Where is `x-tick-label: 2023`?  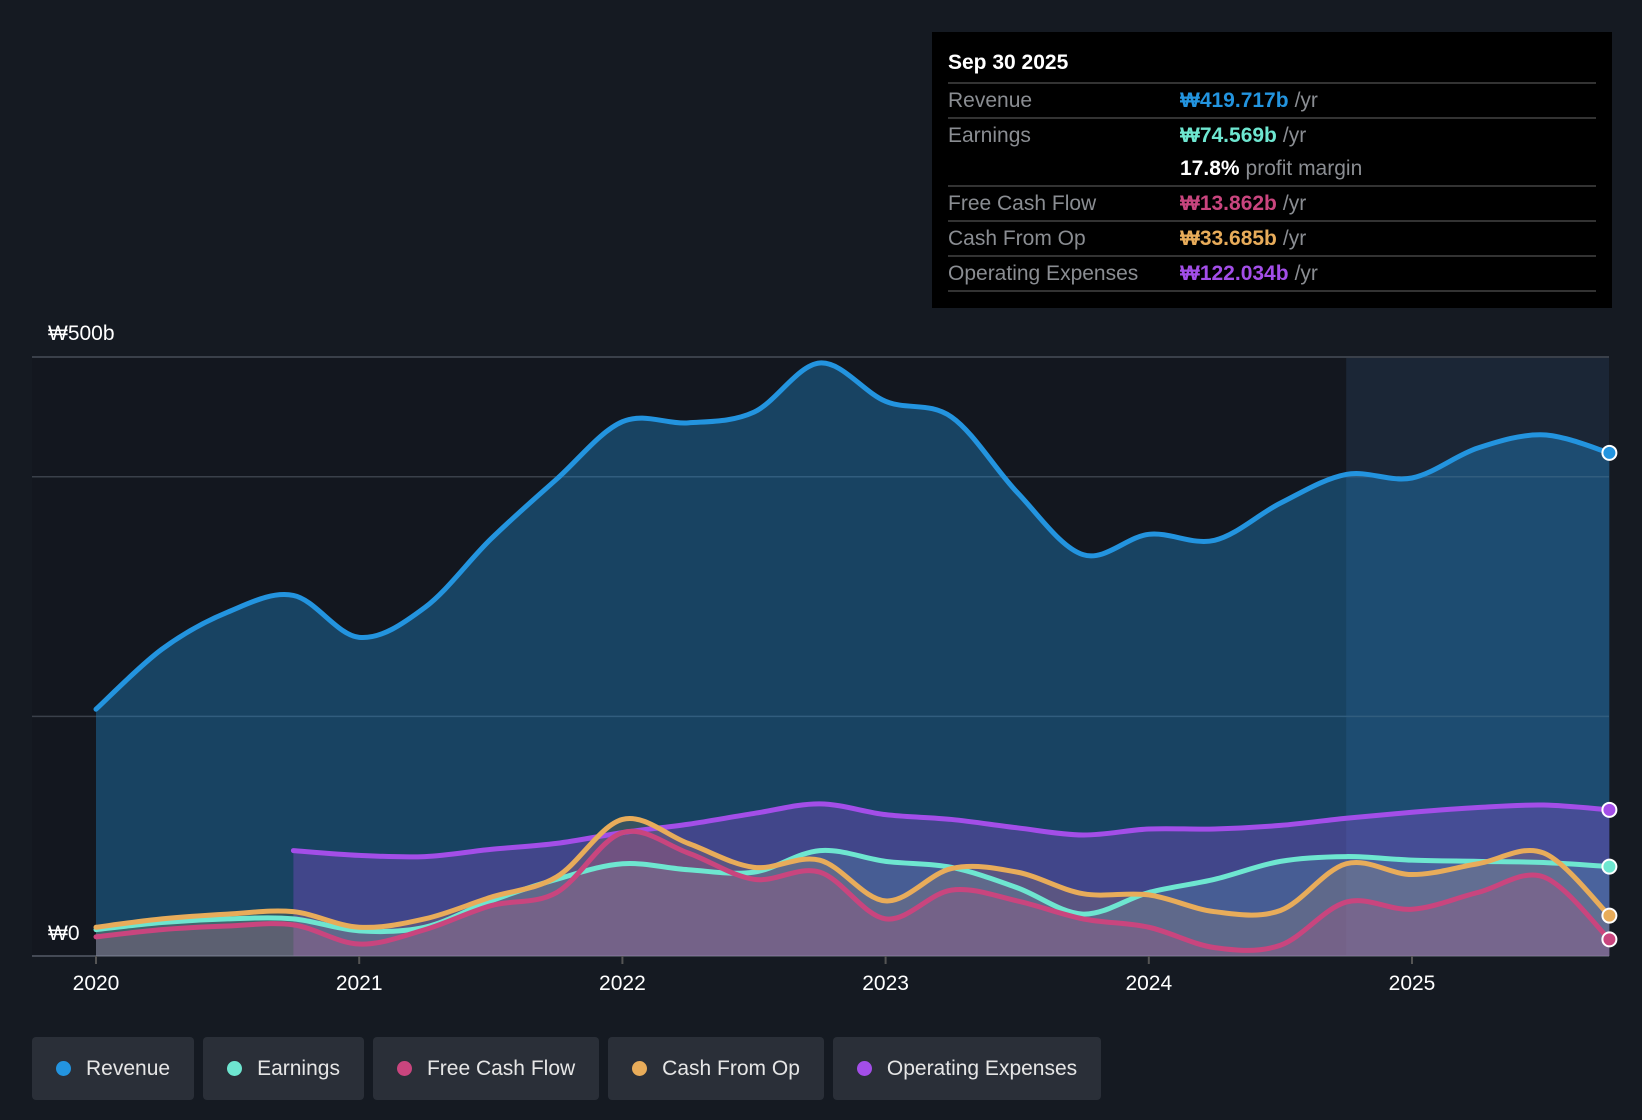 x-tick-label: 2023 is located at coordinates (885, 983).